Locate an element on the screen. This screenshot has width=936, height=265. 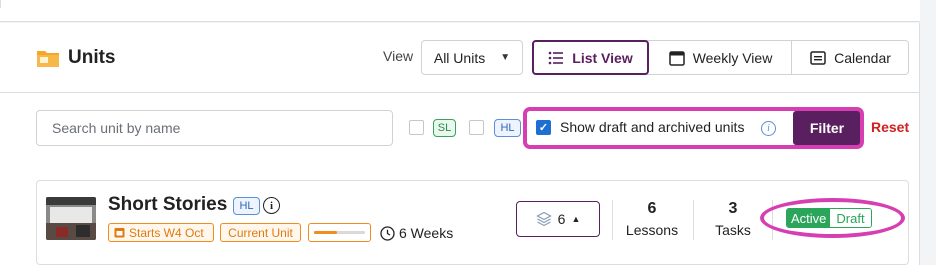
reset-link: Reset is located at coordinates (890, 127).